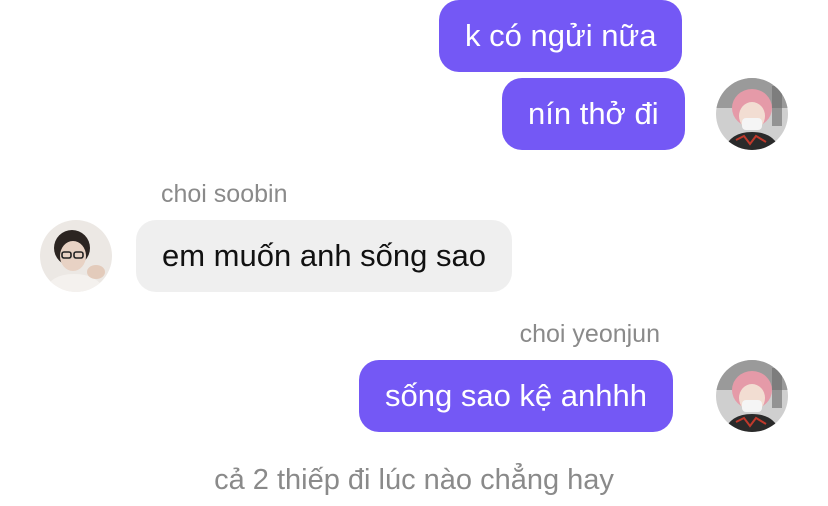 Image resolution: width=828 pixels, height=506 pixels. I want to click on avatar-soobin, so click(76, 256).